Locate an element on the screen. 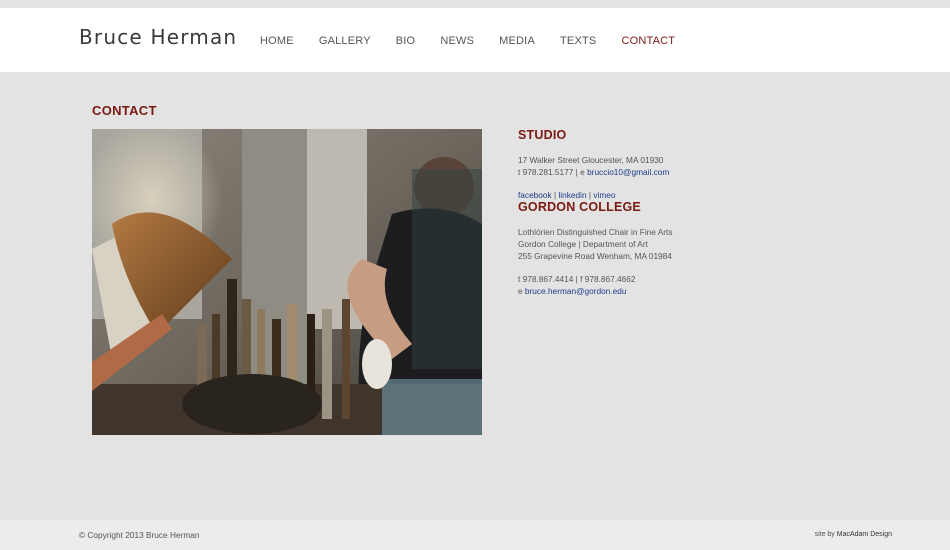 This screenshot has width=950, height=550. nav-home: HOME is located at coordinates (277, 41).